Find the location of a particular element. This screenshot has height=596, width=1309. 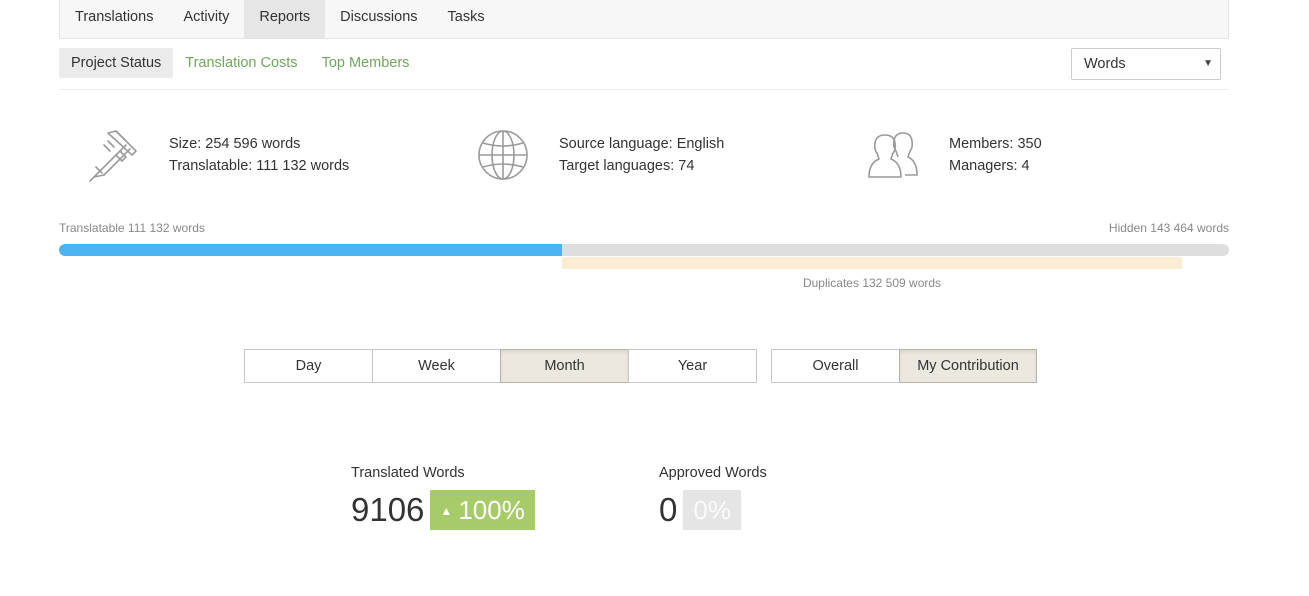

arrow-up-icon: ▲ is located at coordinates (446, 511).